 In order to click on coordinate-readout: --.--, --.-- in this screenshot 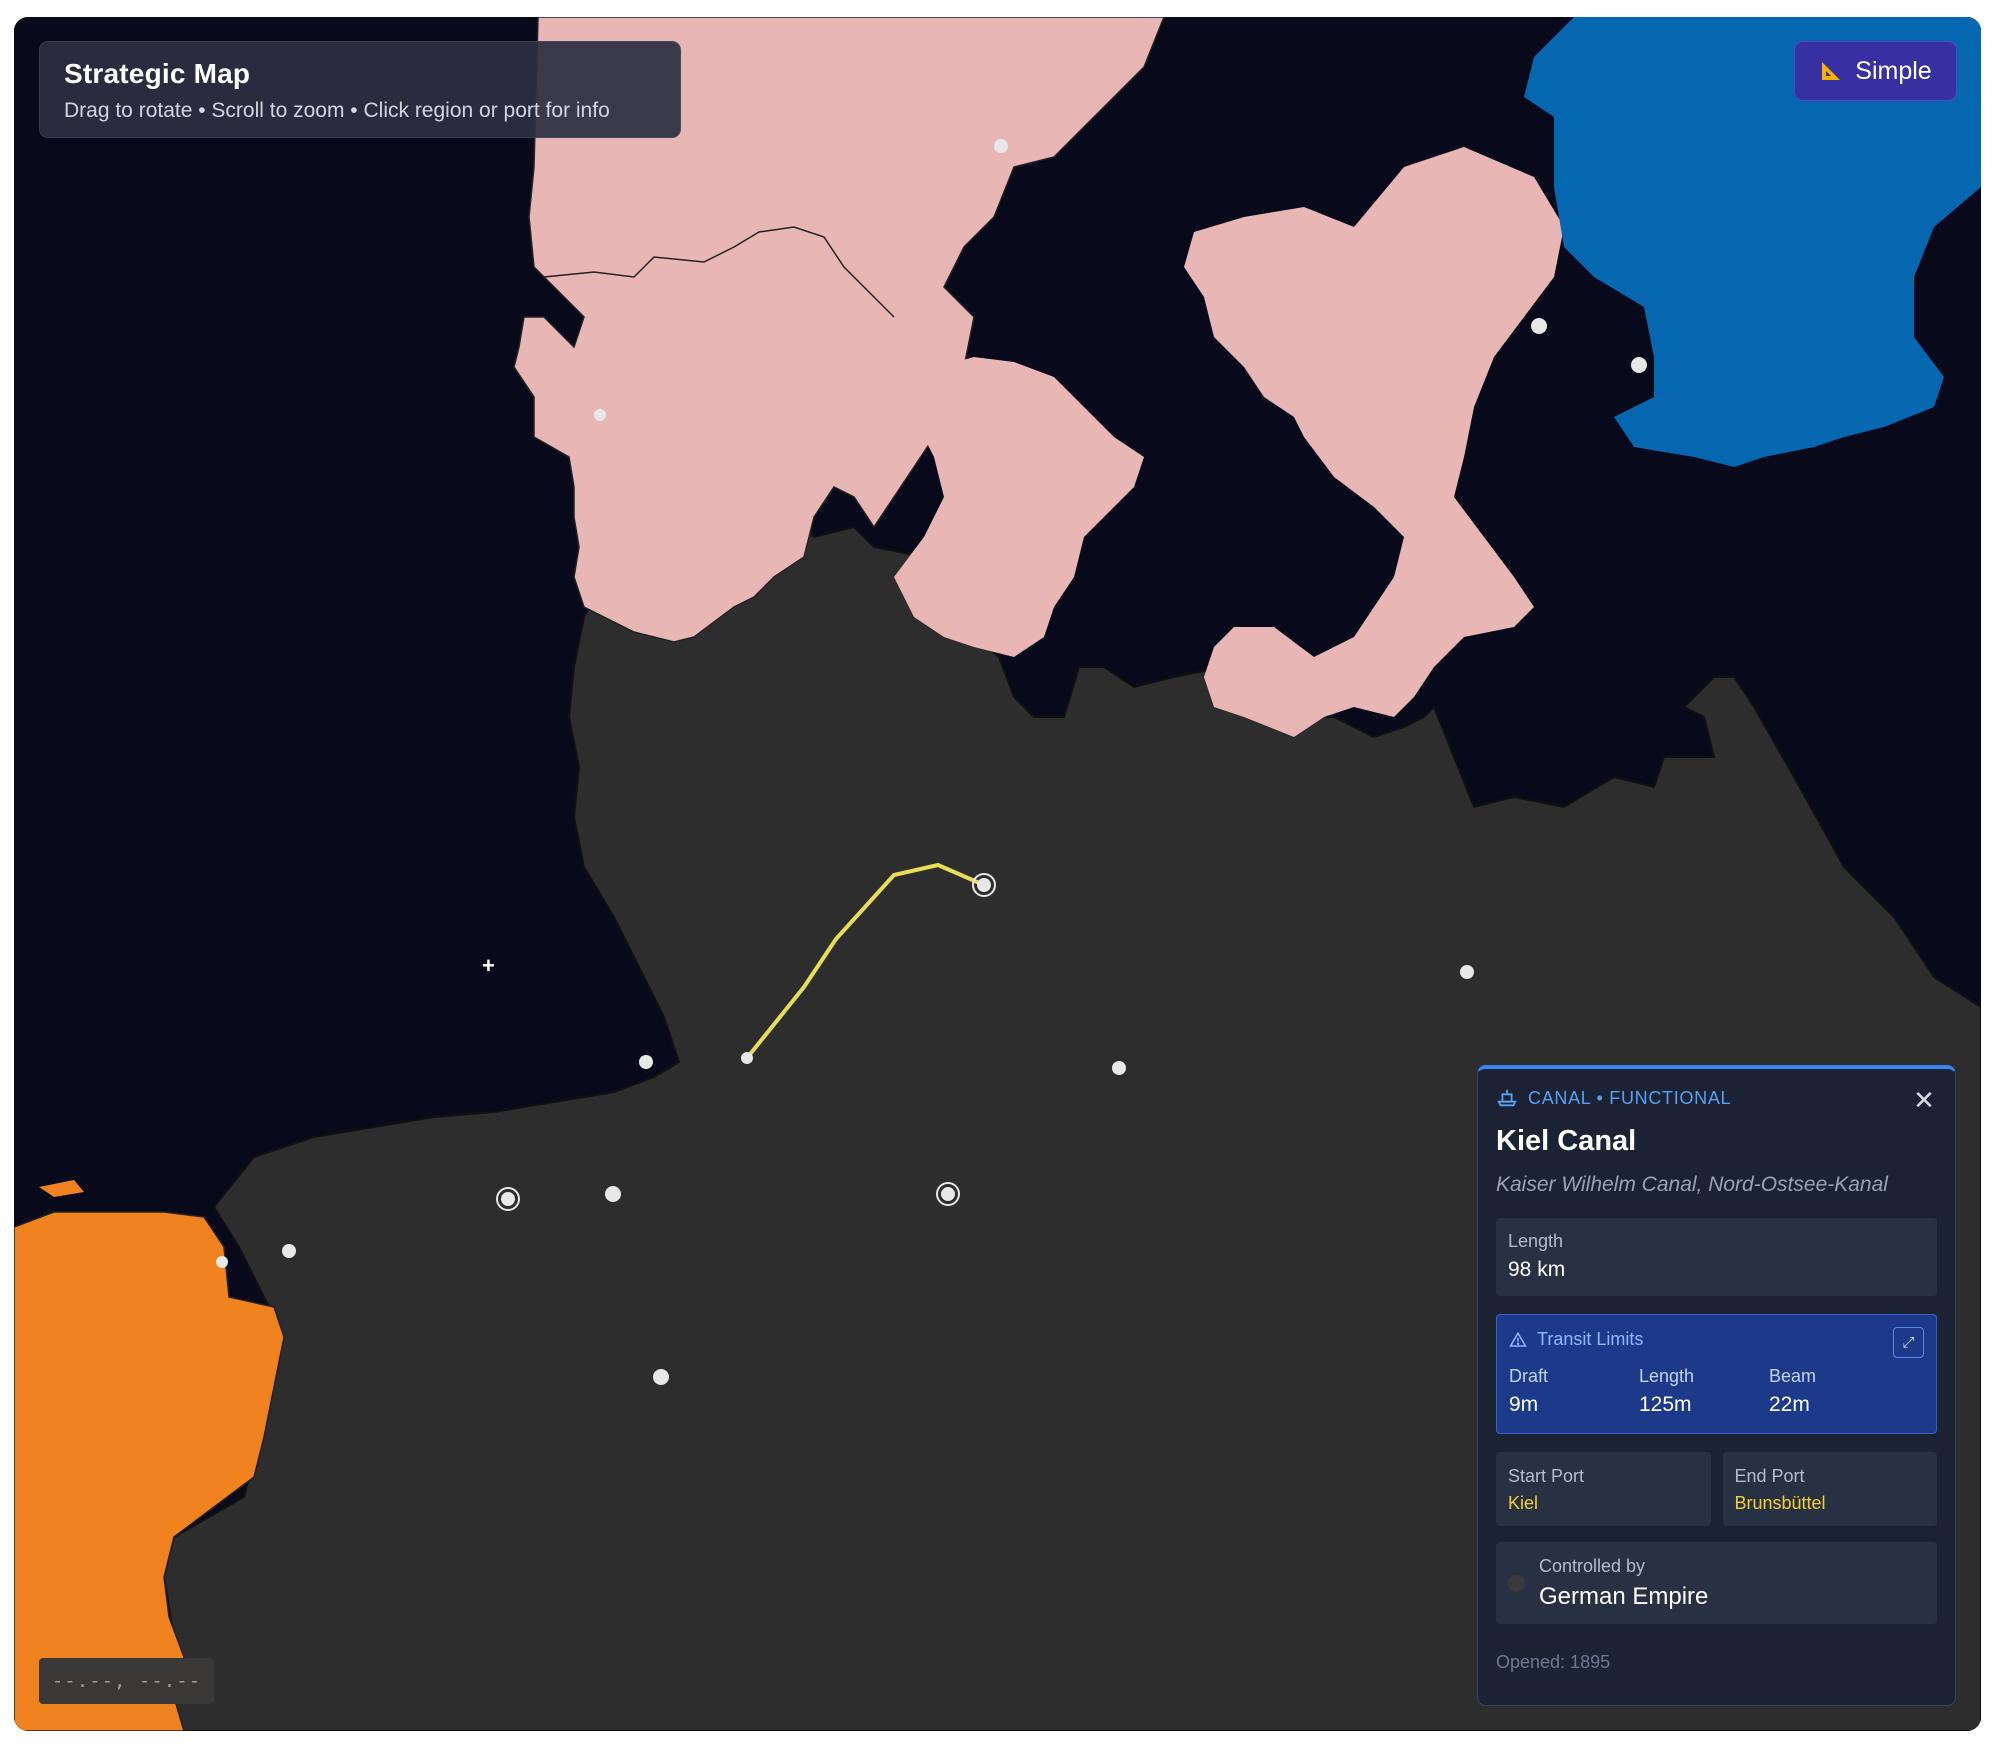, I will do `click(126, 1681)`.